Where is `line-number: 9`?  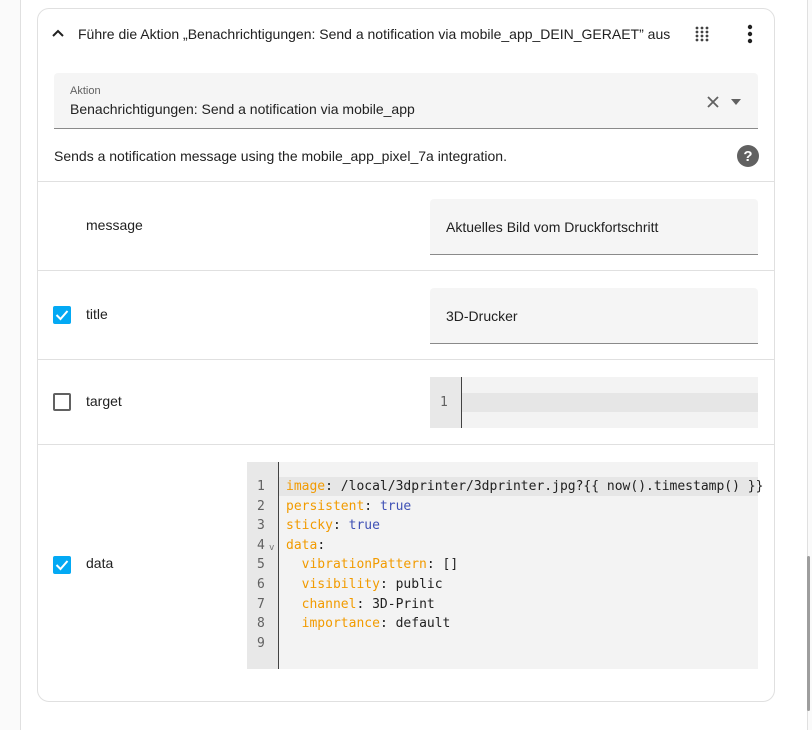 line-number: 9 is located at coordinates (261, 643).